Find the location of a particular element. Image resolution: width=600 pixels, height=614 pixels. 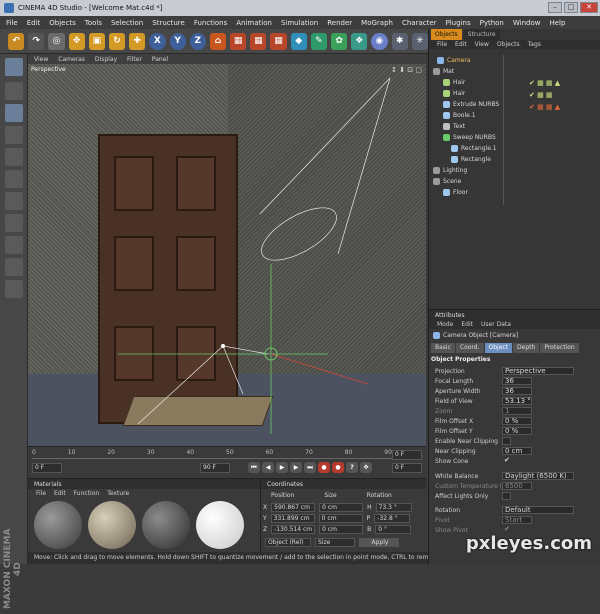

object-row-mat: Mat is located at coordinates (443, 71).